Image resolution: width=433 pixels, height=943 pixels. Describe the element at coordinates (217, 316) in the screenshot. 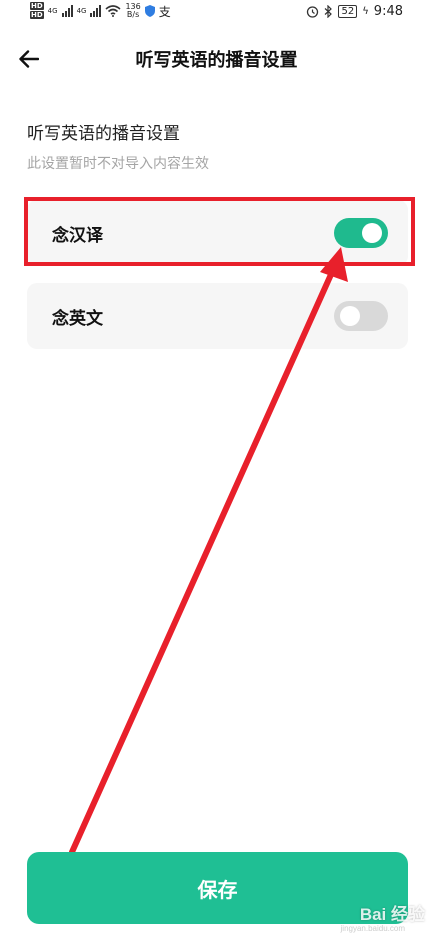

I see `setting-row-english: 念英文` at that location.